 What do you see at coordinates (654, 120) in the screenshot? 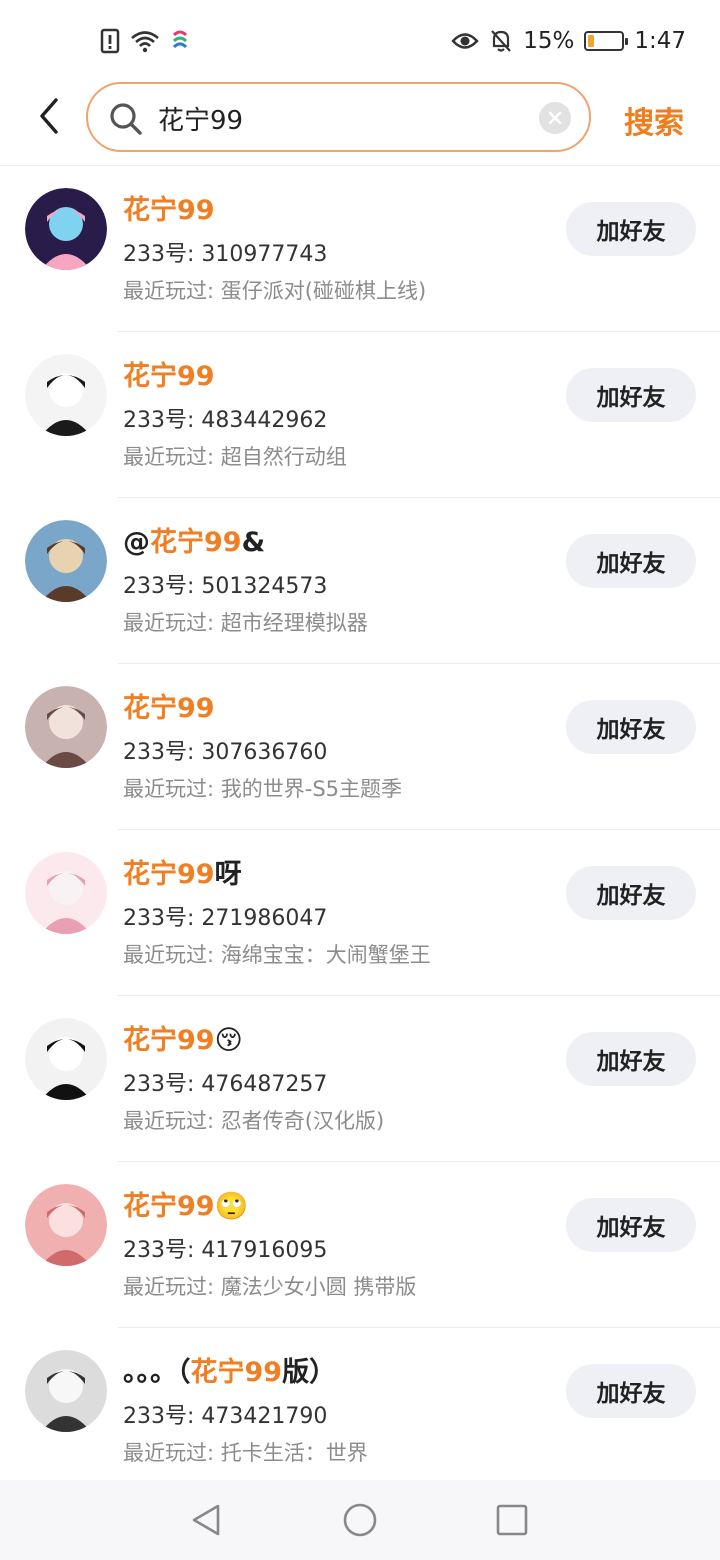
I see `search-button: 搜索` at bounding box center [654, 120].